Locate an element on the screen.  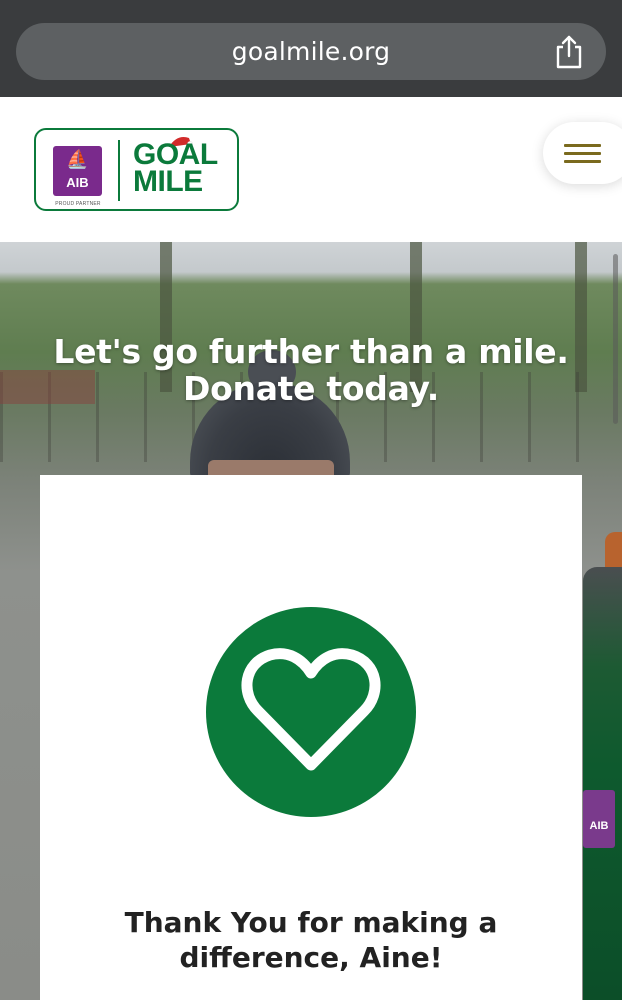
share-icon is located at coordinates (569, 52).